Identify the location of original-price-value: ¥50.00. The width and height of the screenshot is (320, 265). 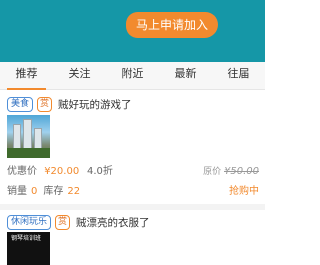
(241, 171).